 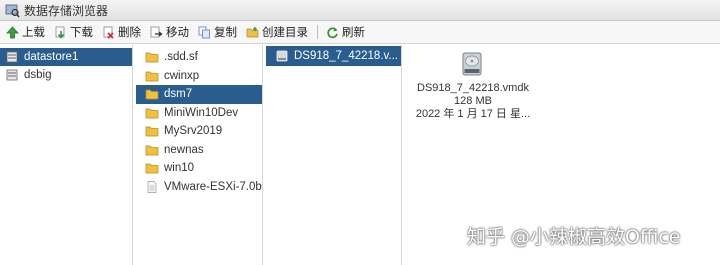 I want to click on create-folder-button: 创建目录, so click(x=277, y=32).